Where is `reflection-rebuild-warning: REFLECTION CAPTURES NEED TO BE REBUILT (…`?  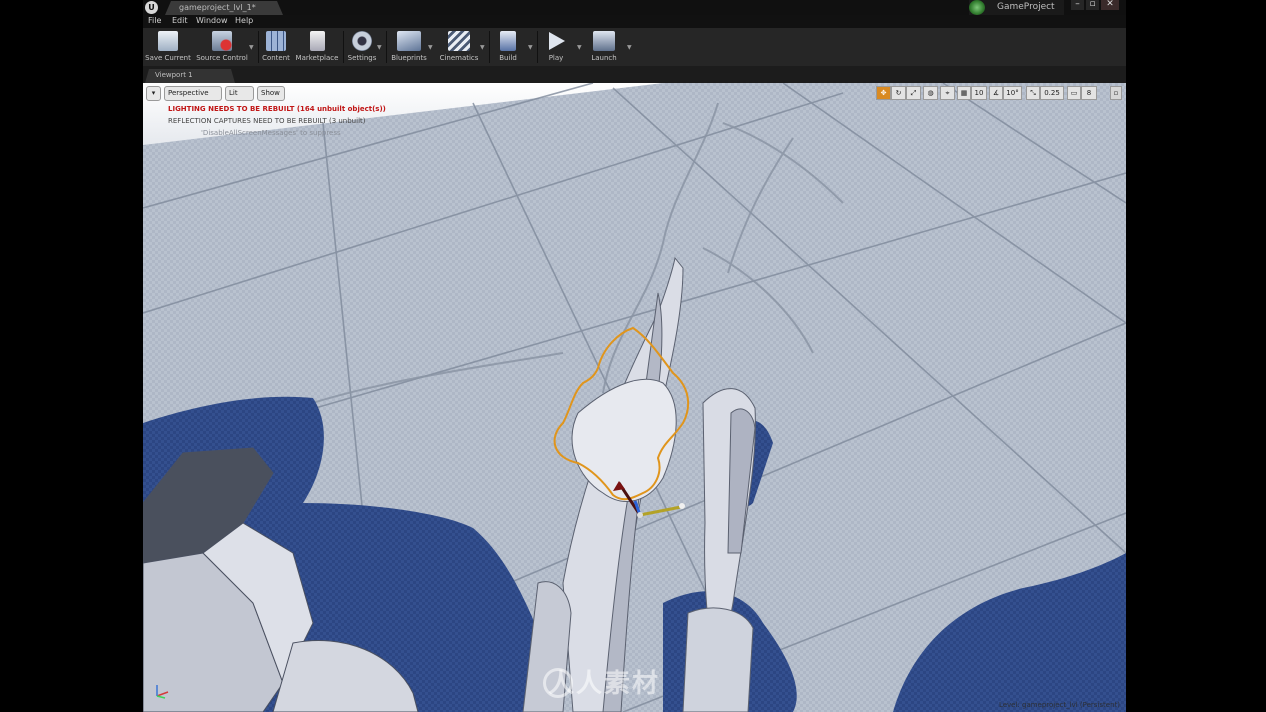 reflection-rebuild-warning: REFLECTION CAPTURES NEED TO BE REBUILT (… is located at coordinates (267, 121).